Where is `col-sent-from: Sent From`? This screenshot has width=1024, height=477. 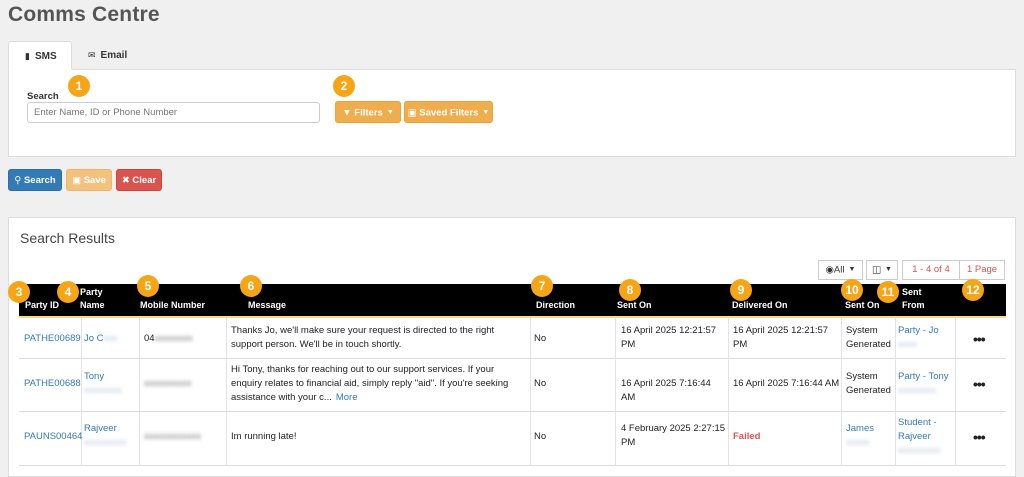 col-sent-from: Sent From is located at coordinates (922, 299).